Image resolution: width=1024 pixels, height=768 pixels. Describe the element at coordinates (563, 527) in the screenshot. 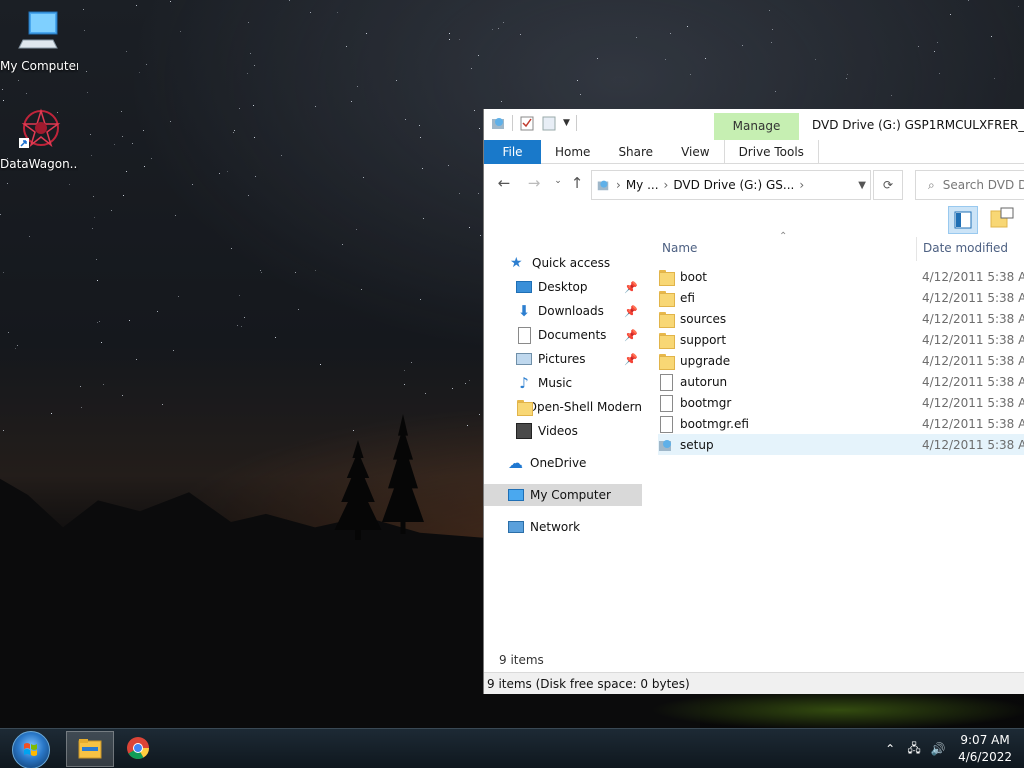

I see `nav-item-network: Network` at that location.